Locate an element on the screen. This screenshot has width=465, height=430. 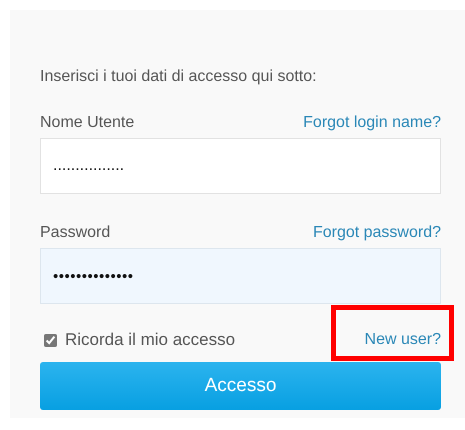
new-user-link: New user? is located at coordinates (402, 340).